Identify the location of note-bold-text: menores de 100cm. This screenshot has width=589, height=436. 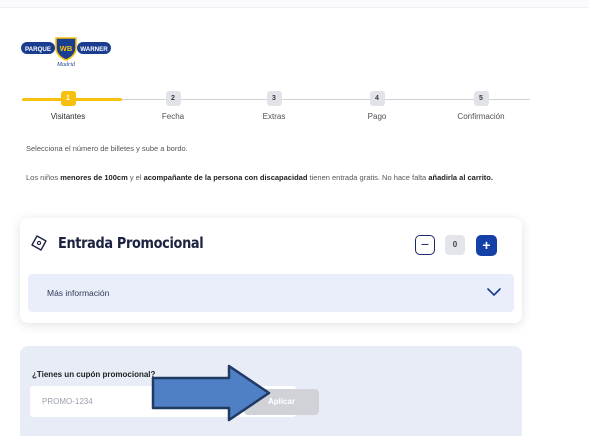
(94, 177).